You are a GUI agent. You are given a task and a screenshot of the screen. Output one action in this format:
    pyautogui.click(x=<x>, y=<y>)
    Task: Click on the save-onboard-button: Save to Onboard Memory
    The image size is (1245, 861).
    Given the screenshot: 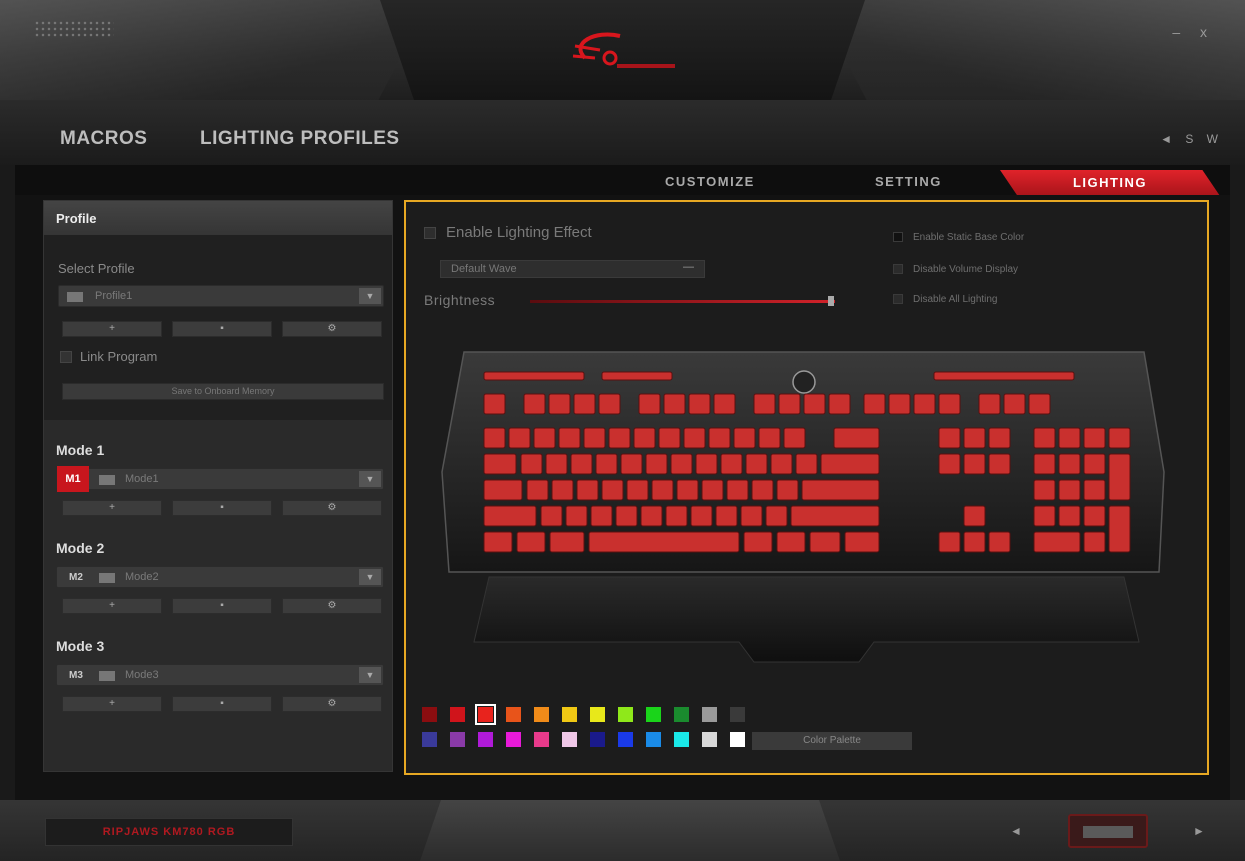 What is the action you would take?
    pyautogui.click(x=223, y=391)
    